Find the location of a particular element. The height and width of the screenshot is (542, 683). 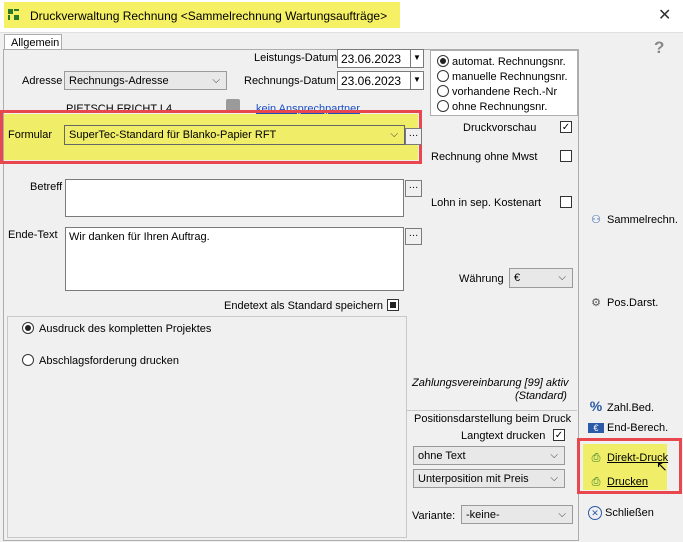

zahlbed-button: % Zahl.Bed. is located at coordinates (621, 406).